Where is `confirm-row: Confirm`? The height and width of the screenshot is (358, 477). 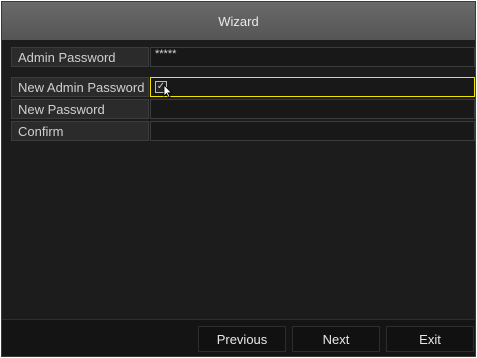 confirm-row: Confirm is located at coordinates (243, 131).